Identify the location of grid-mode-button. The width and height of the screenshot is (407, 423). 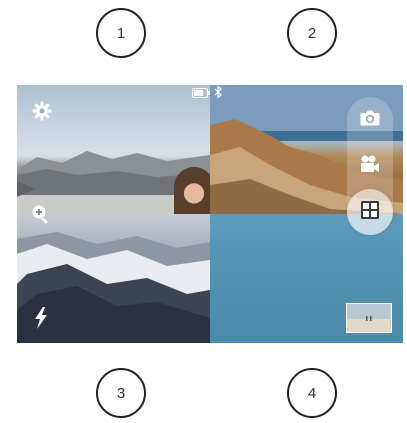
(370, 212).